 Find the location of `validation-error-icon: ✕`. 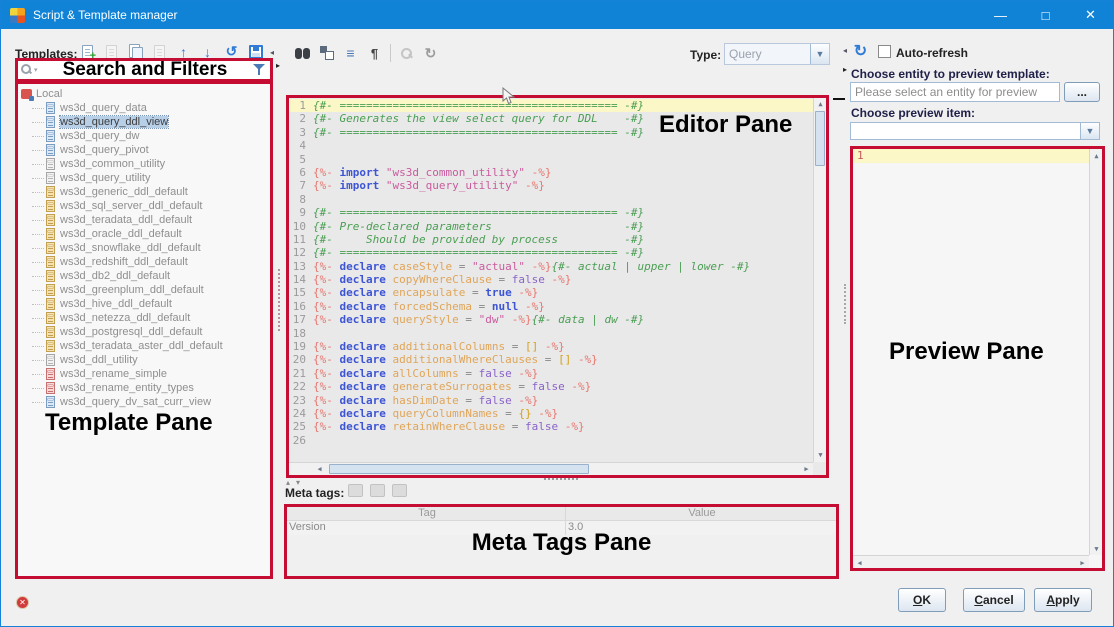

validation-error-icon: ✕ is located at coordinates (22, 602).